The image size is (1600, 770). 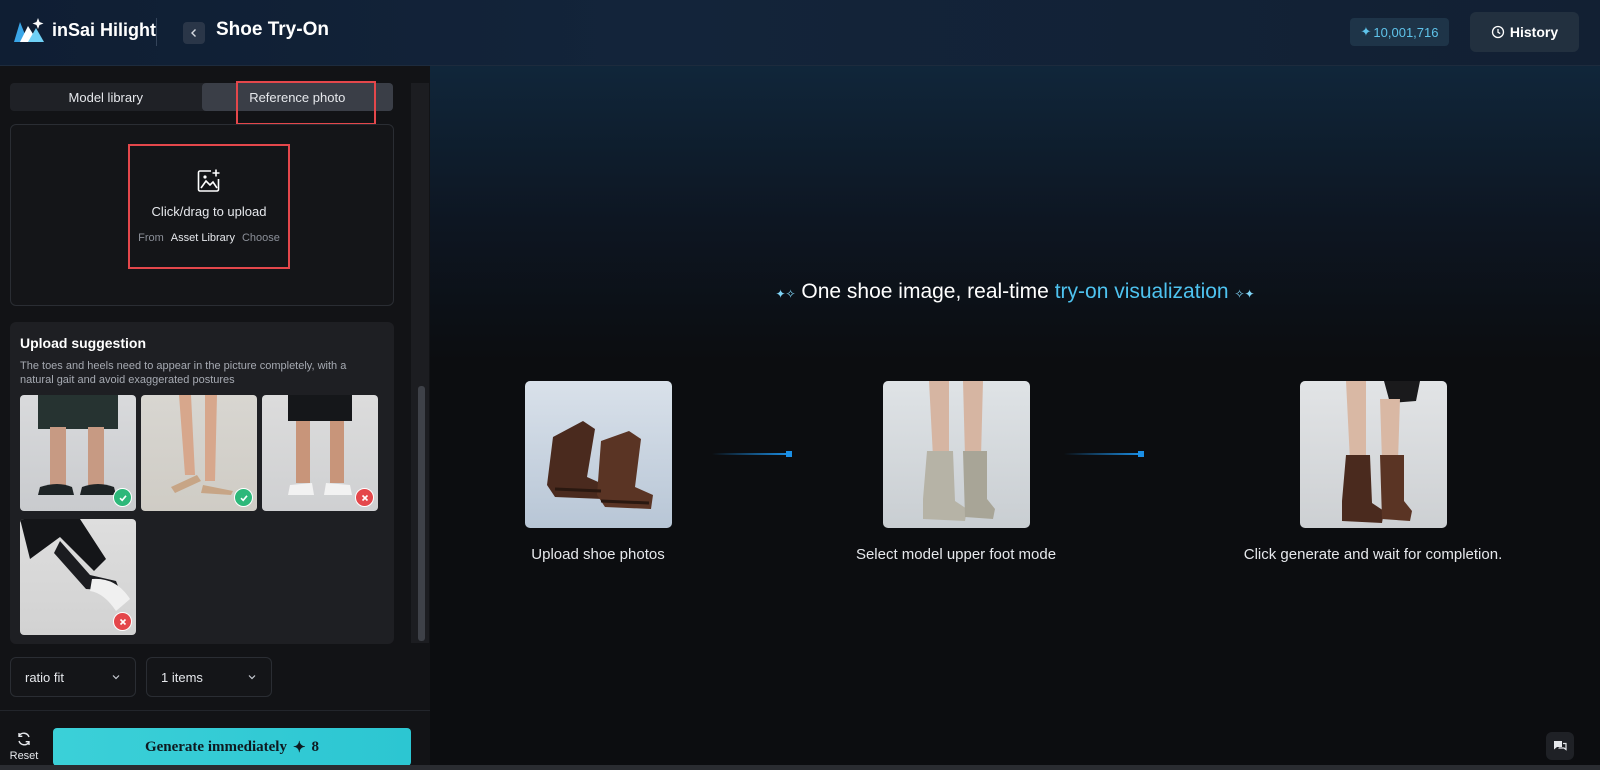 What do you see at coordinates (297, 97) in the screenshot?
I see `tab-reference-photo: Reference photo` at bounding box center [297, 97].